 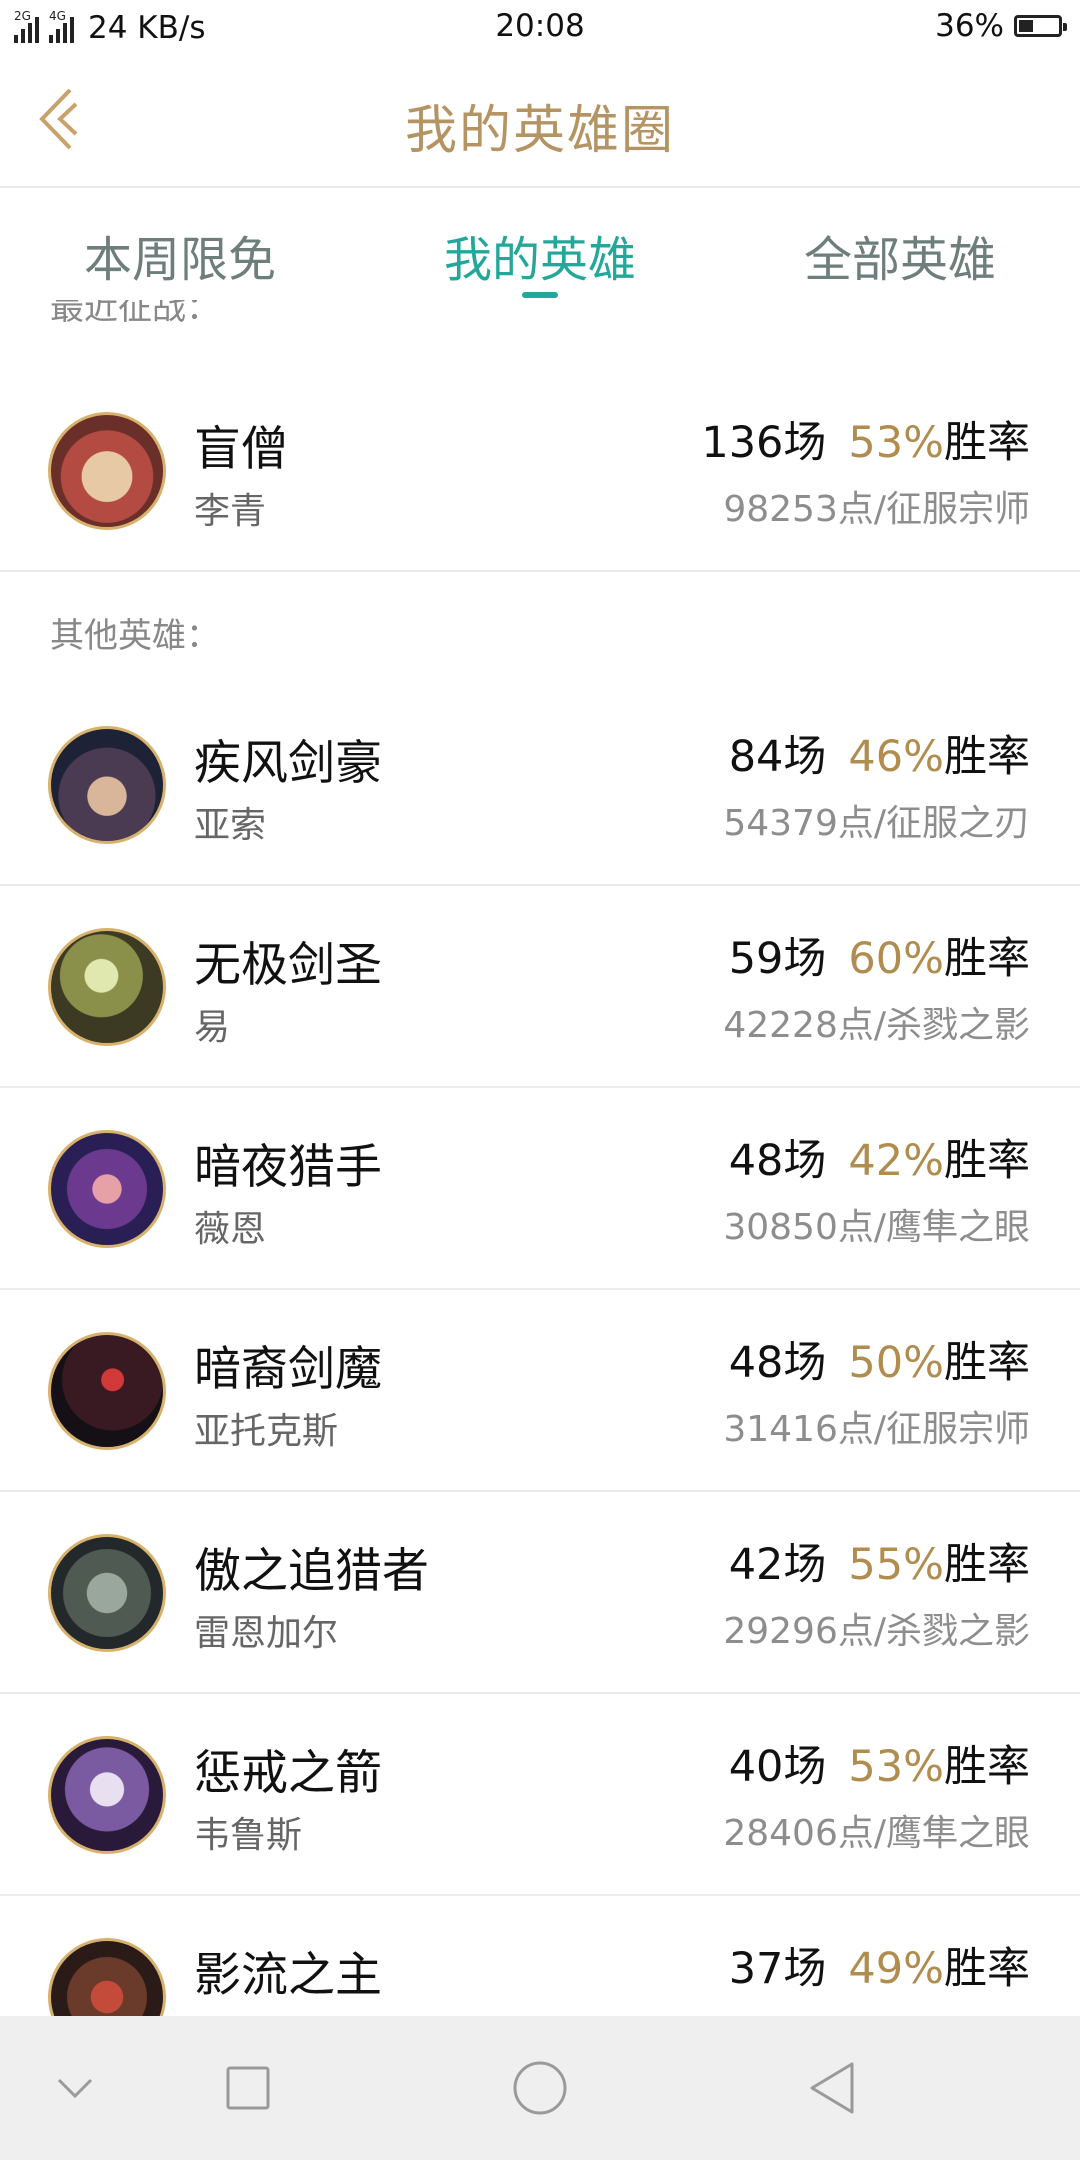 I want to click on clock: 20:08, so click(x=540, y=26).